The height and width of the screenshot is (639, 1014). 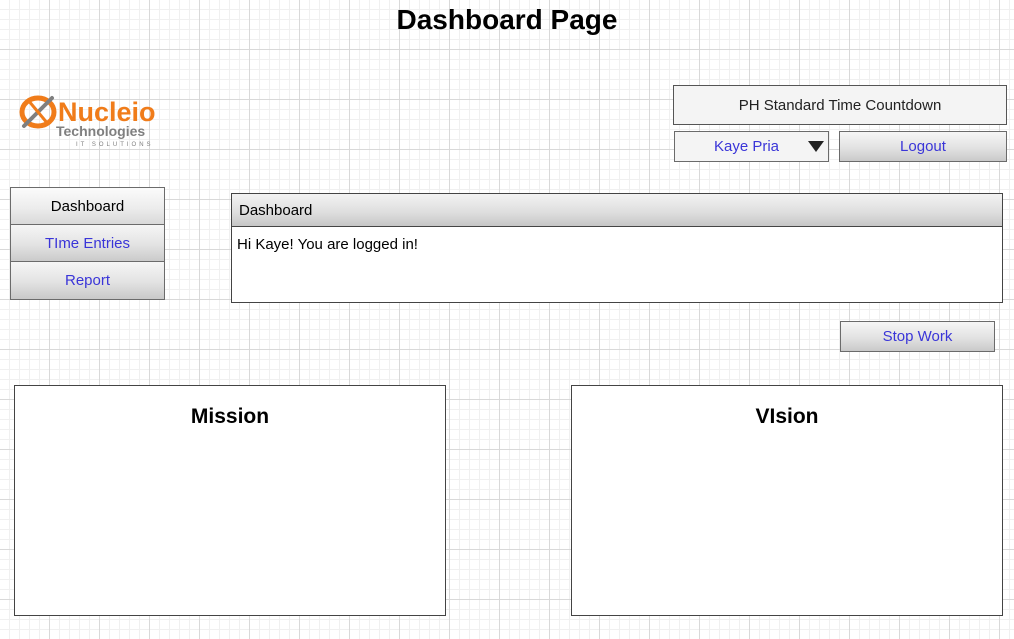 I want to click on sidebar-item-label: TIme Entries, so click(x=87, y=243).